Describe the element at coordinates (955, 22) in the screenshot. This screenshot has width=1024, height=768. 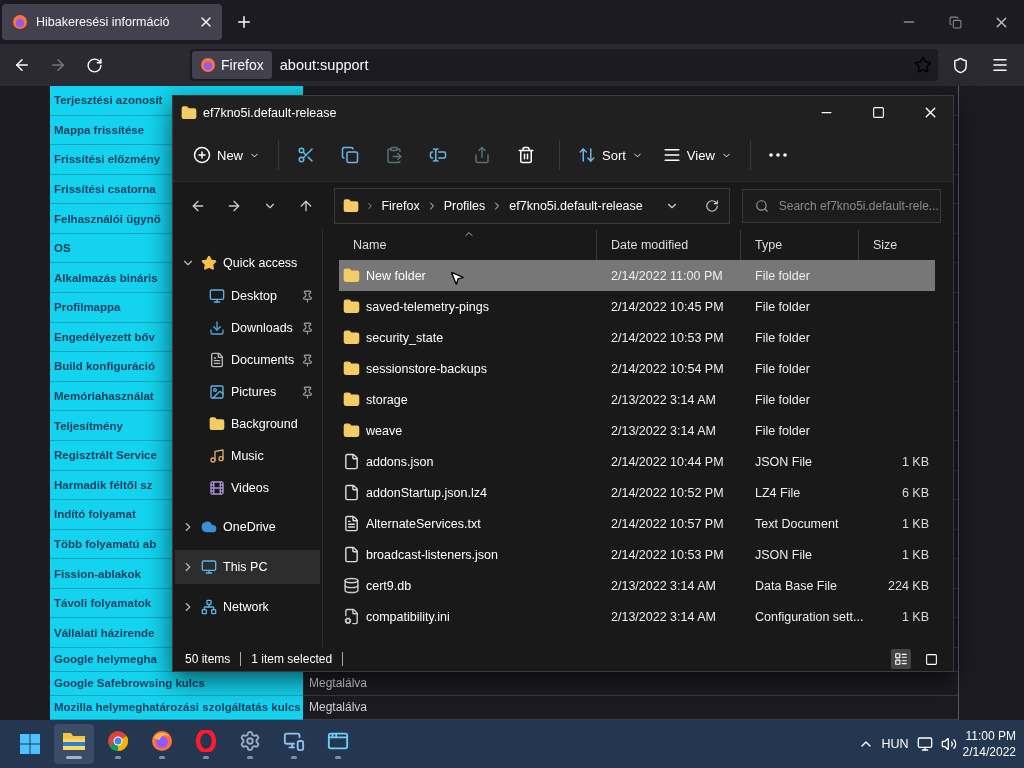
I see `restore-icon` at that location.